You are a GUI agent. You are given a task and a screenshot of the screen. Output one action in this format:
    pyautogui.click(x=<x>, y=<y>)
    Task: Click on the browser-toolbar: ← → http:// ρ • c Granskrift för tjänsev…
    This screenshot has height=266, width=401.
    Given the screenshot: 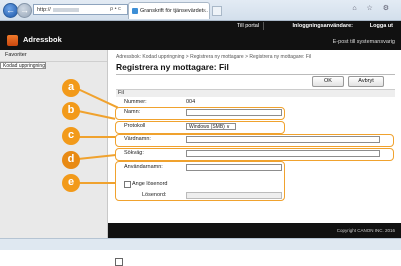 What is the action you would take?
    pyautogui.click(x=200, y=10)
    